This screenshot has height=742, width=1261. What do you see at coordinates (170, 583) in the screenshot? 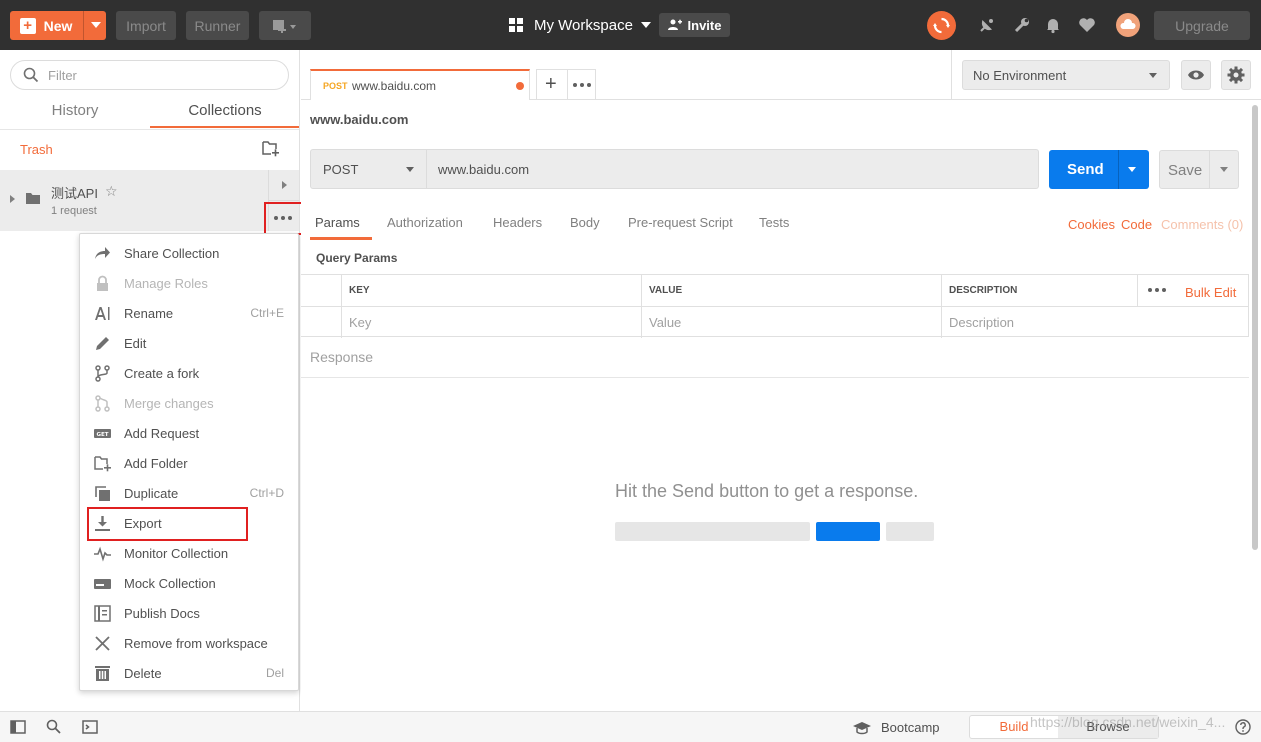
I see `menu-item-label: Mock Collection` at bounding box center [170, 583].